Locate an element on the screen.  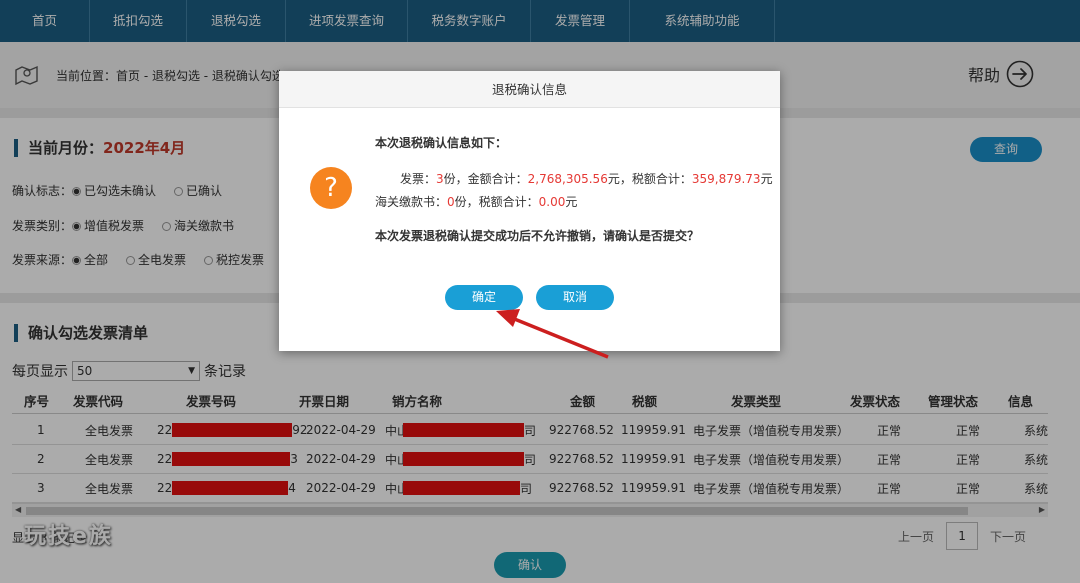
dialog-heading: 本次退税确认信息如下： is located at coordinates (441, 143).